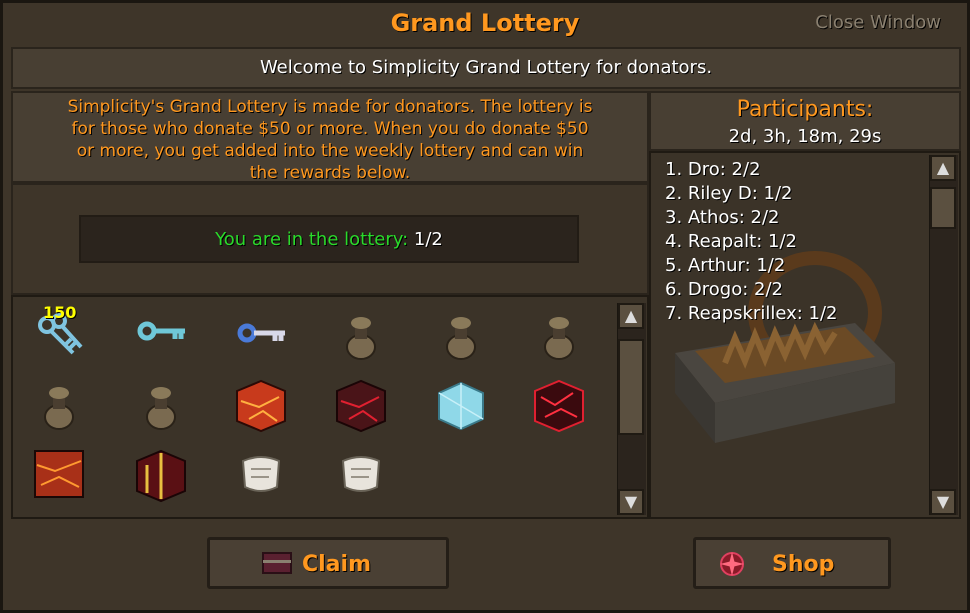 This screenshot has width=970, height=613. What do you see at coordinates (428, 239) in the screenshot?
I see `status-value: 1/2` at bounding box center [428, 239].